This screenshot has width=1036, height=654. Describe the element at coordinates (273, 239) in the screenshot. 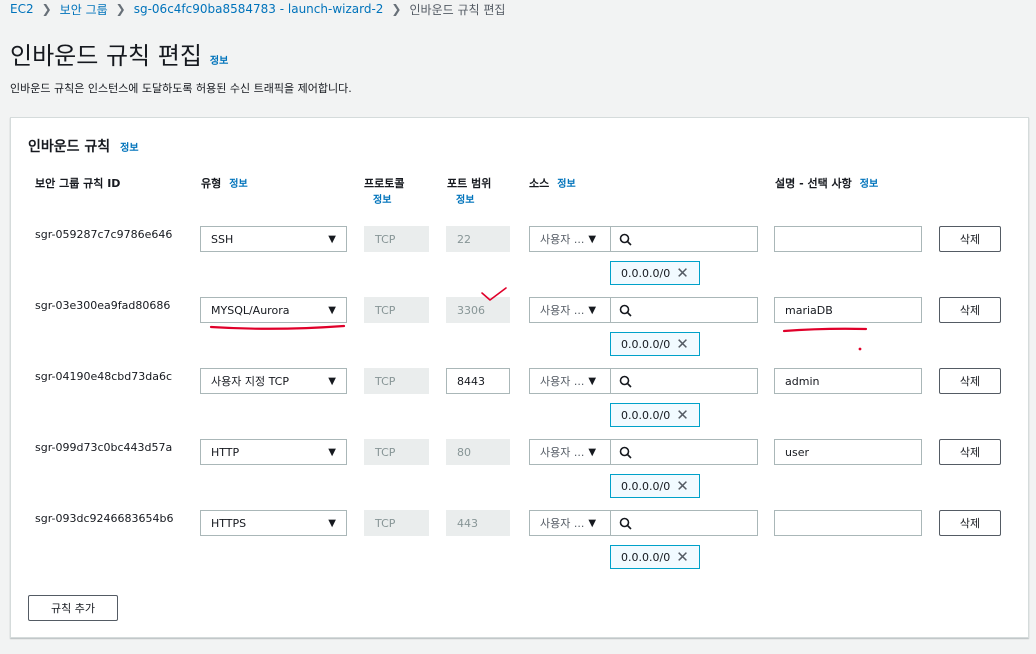

I see `type-select: SSH ▼` at that location.